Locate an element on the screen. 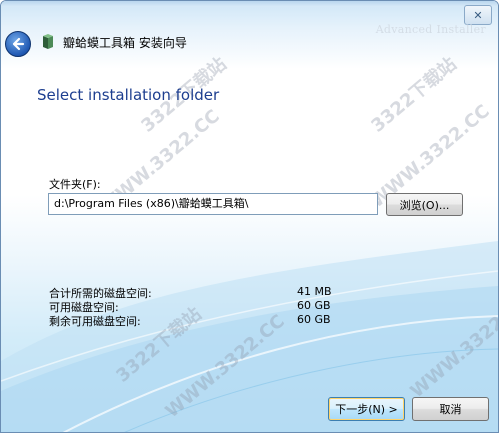 This screenshot has width=499, height=433. close-icon: ✕ is located at coordinates (478, 15).